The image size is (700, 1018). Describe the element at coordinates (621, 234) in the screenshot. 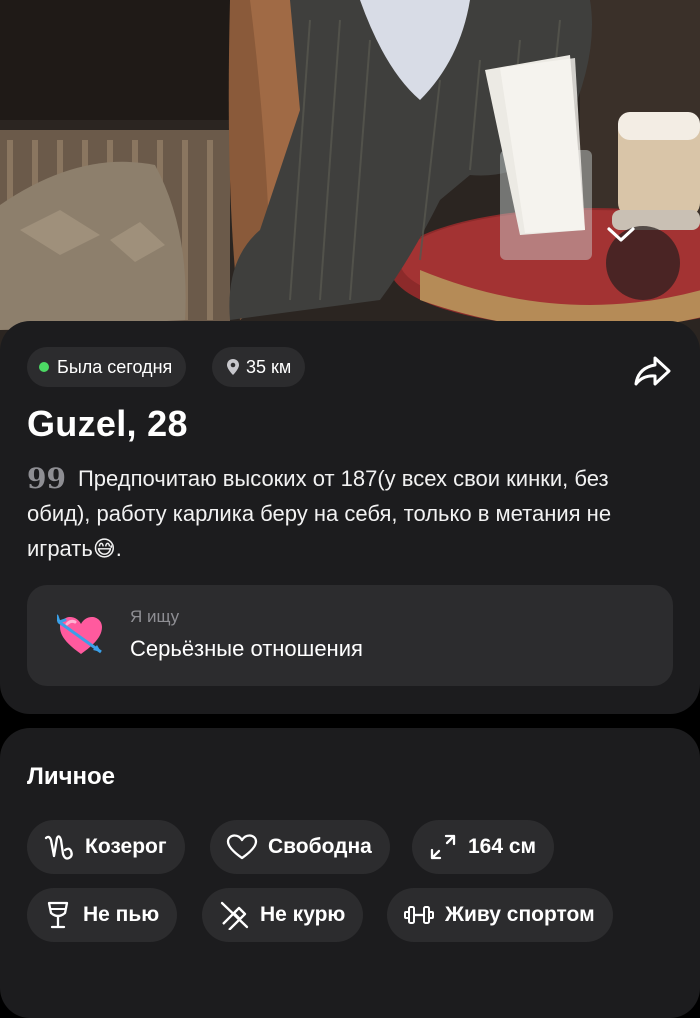

I see `chevron-down-icon` at that location.